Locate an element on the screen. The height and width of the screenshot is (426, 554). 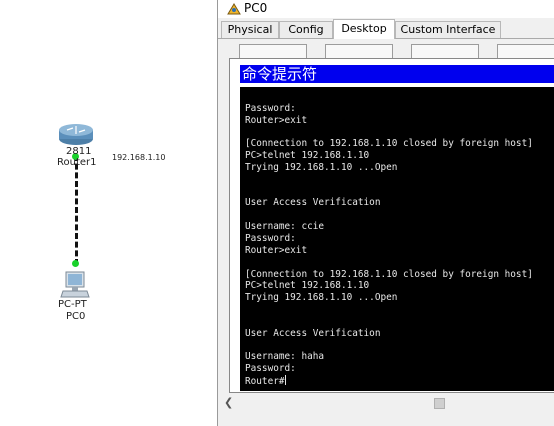
tab-custom-interface: Custom Interface is located at coordinates (448, 29).